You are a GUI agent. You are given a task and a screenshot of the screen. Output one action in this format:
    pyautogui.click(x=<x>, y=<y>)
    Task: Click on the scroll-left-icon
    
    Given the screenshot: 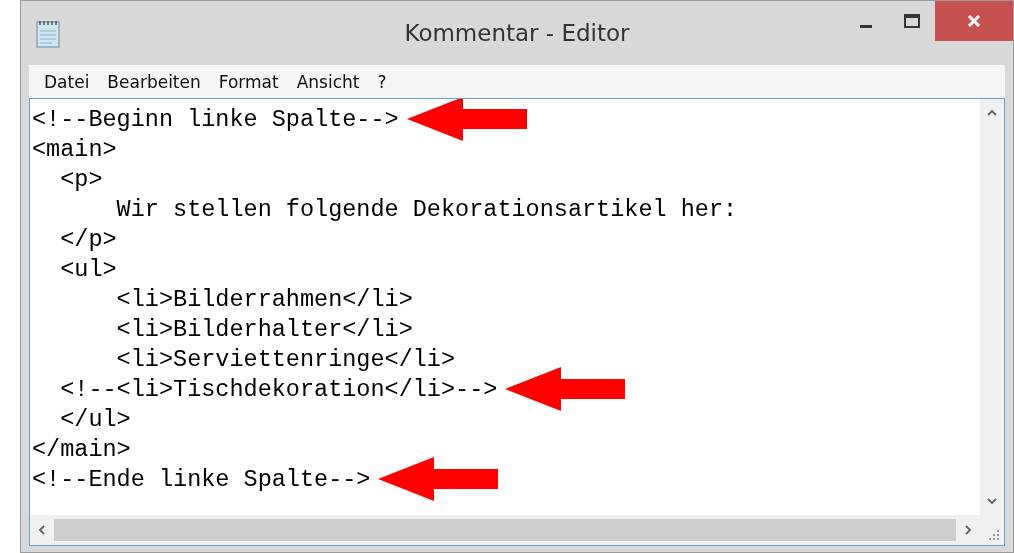 What is the action you would take?
    pyautogui.click(x=42, y=530)
    